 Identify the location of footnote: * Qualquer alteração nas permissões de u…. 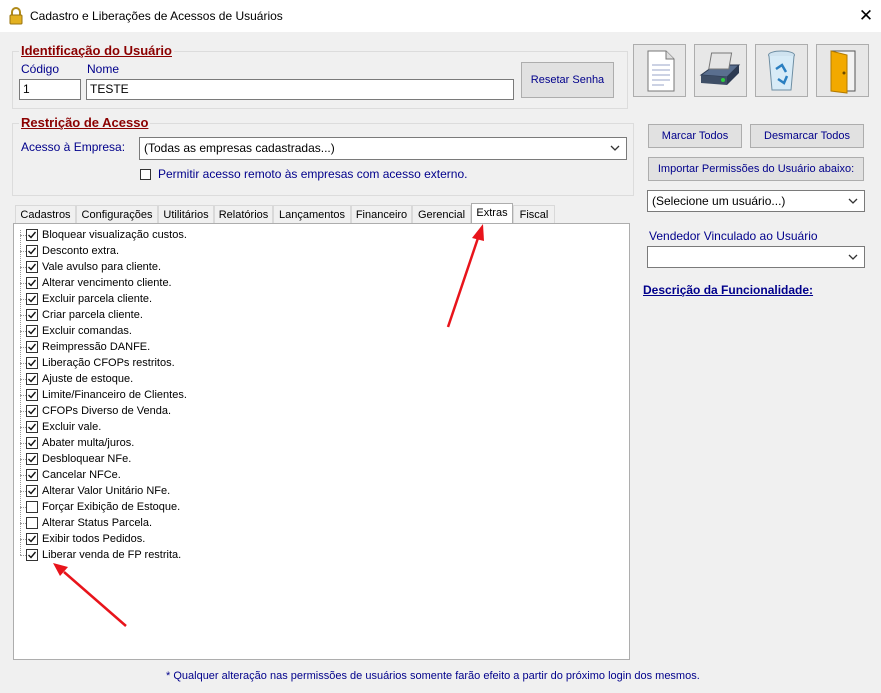
(433, 676).